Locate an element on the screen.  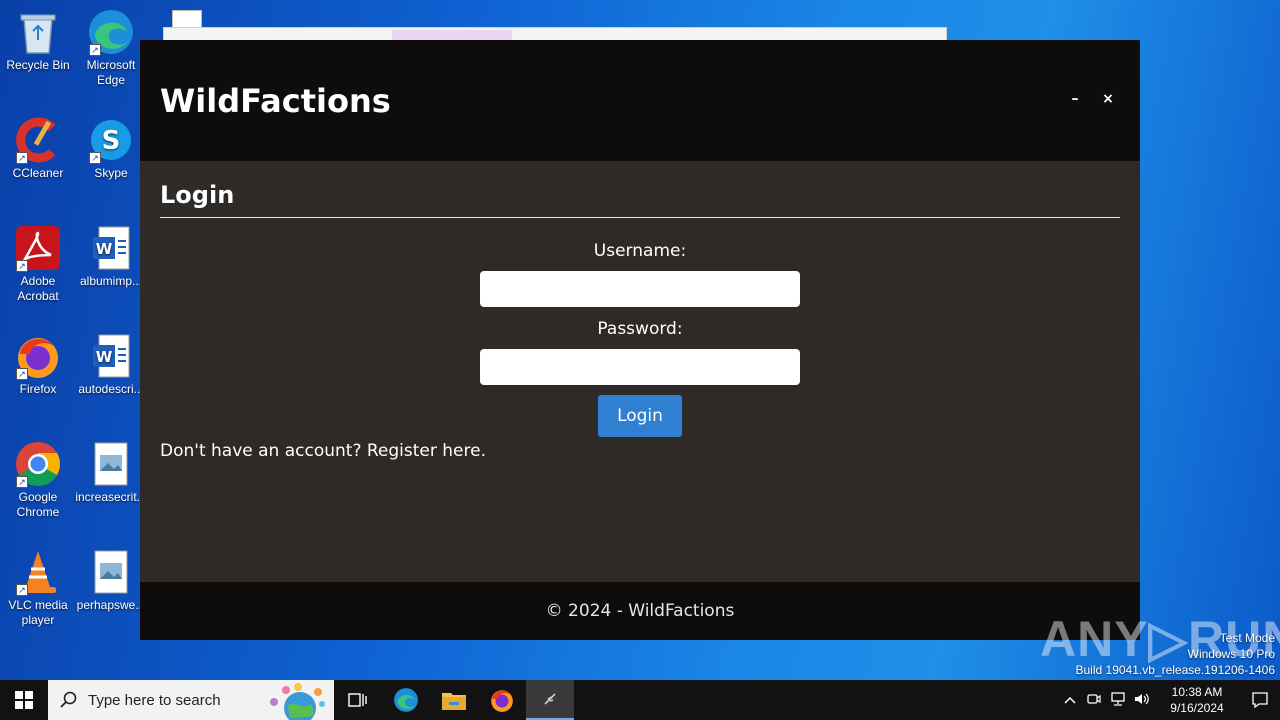
desktop-icon-label: Firefox is located at coordinates (38, 389).